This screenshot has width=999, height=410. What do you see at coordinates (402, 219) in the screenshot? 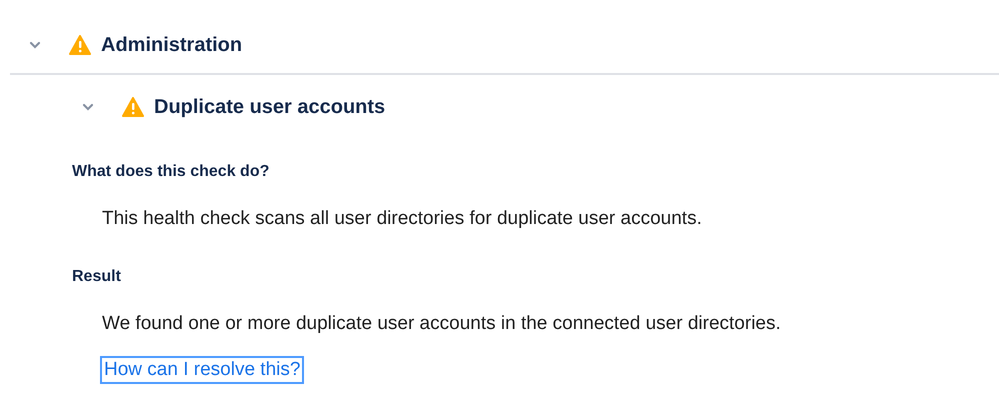
I see `section-text: This health check scans all user directories for duplicate user accounts.` at bounding box center [402, 219].